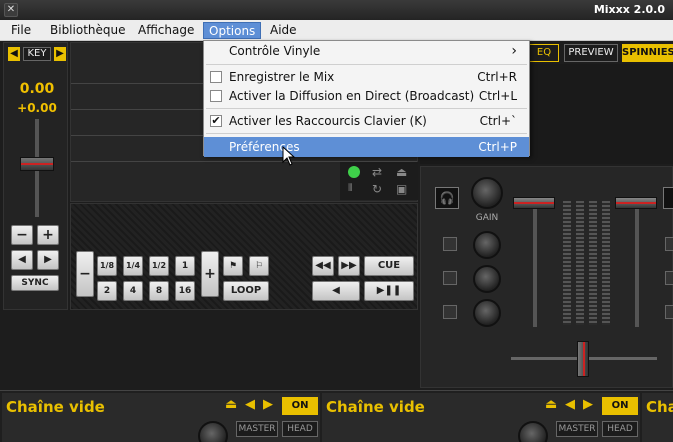 The image size is (673, 442). Describe the element at coordinates (487, 193) in the screenshot. I see `gain-knob` at that location.